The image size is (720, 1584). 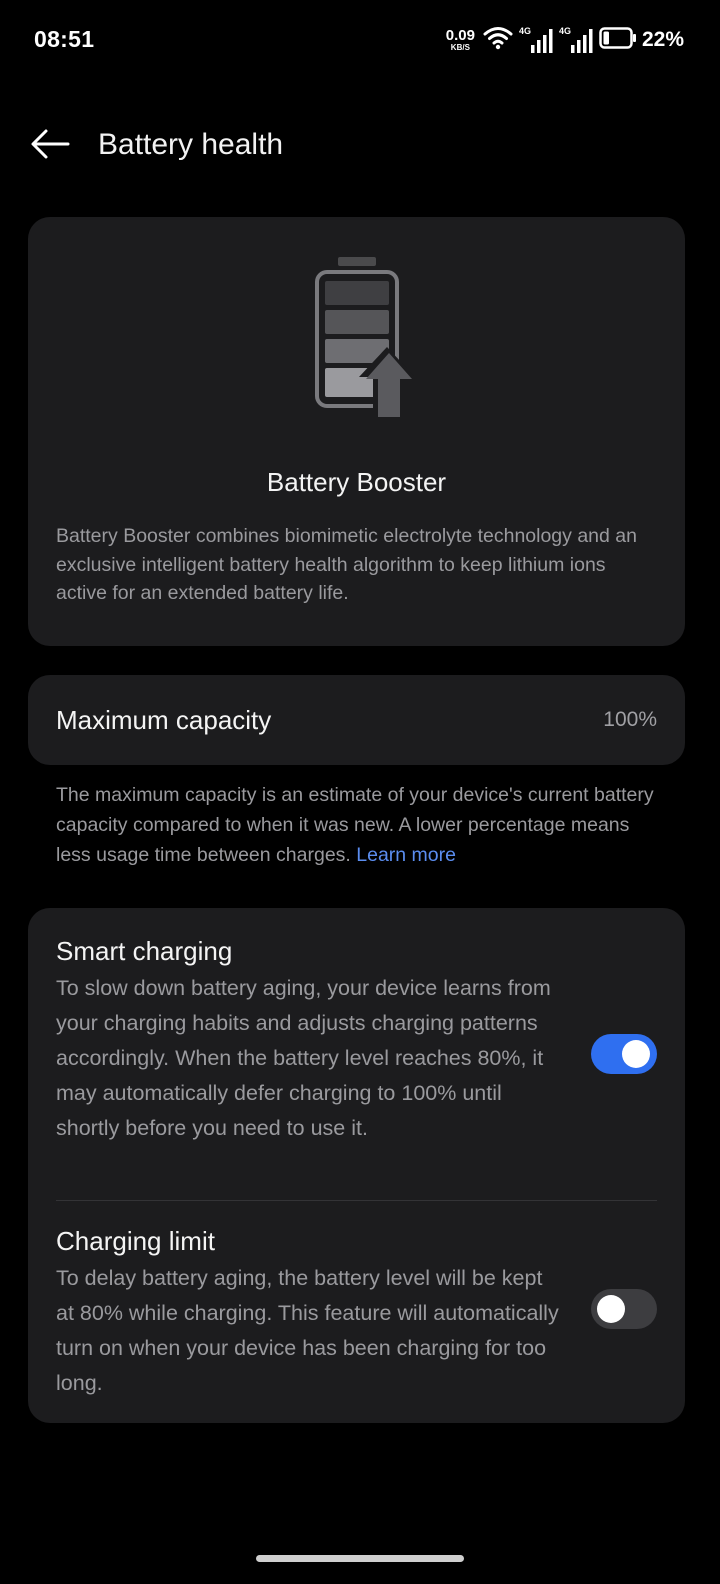 I want to click on network-speed-unit: KB/S, so click(x=460, y=47).